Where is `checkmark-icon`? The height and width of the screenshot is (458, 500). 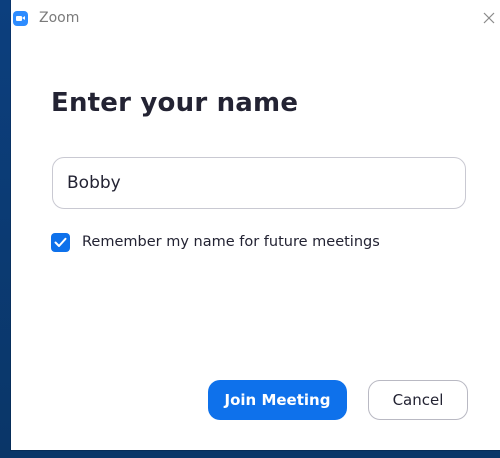 checkmark-icon is located at coordinates (60, 242).